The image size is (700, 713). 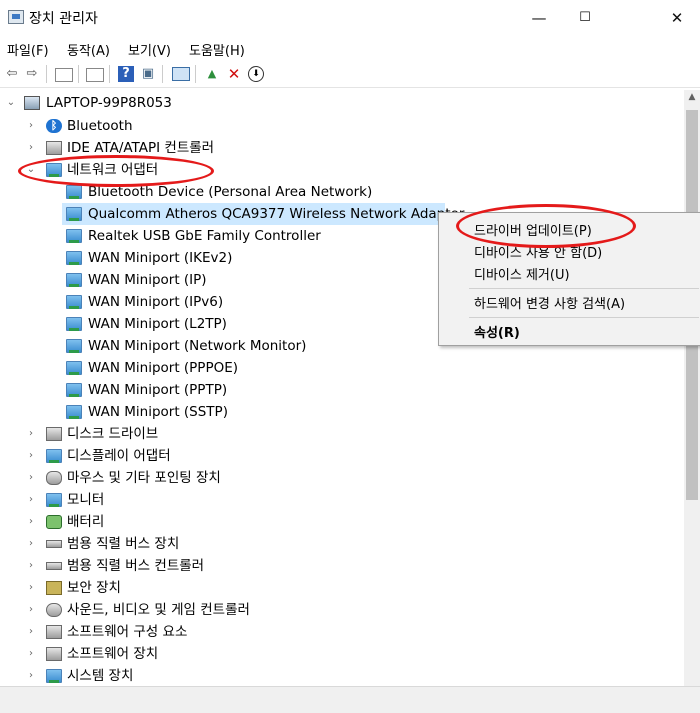 I want to click on toolbar: ⇦ ⇨ ? ▣ ▲ ✕ ⬇, so click(x=350, y=74).